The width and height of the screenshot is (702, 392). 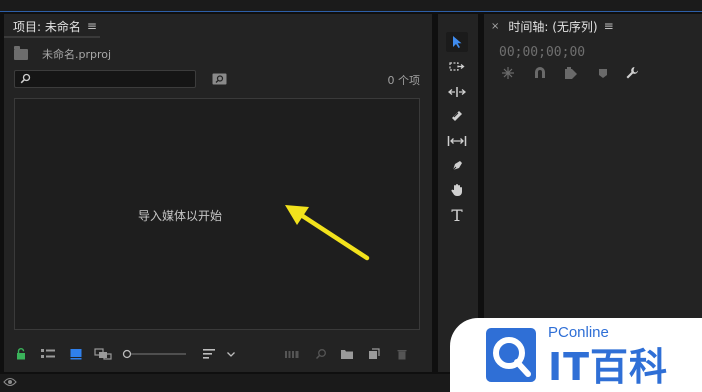 I want to click on ripple-edit-tool, so click(x=457, y=92).